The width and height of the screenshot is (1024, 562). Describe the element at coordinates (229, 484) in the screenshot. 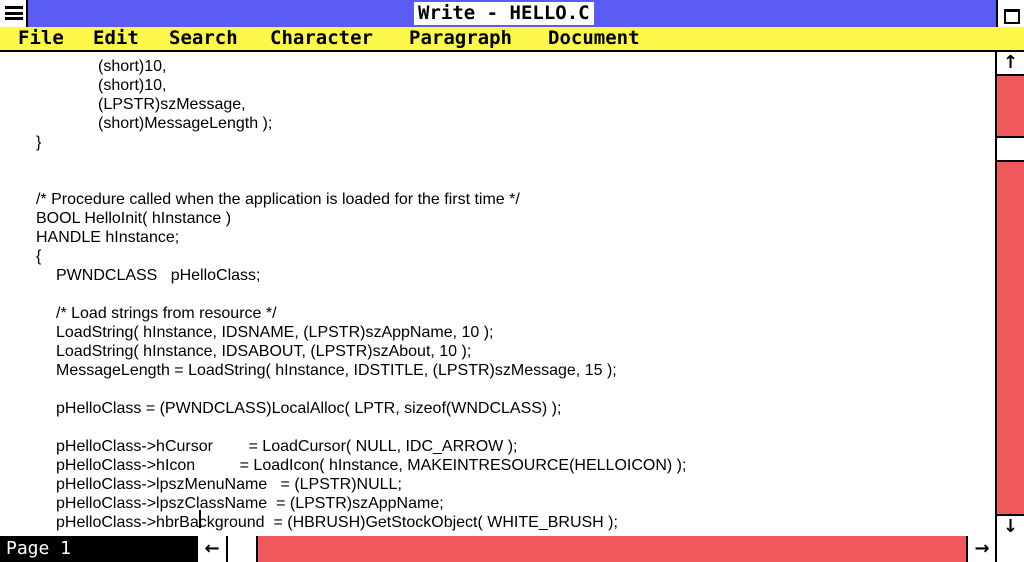

I see `document-line: pHelloClass->lpszMenuName = (LPSTR)NULL;` at that location.